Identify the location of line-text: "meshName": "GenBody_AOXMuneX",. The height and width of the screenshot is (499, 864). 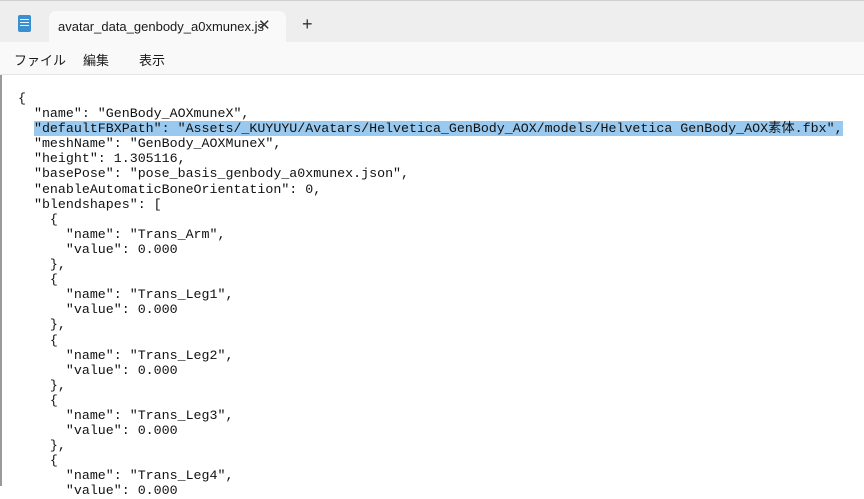
(157, 144).